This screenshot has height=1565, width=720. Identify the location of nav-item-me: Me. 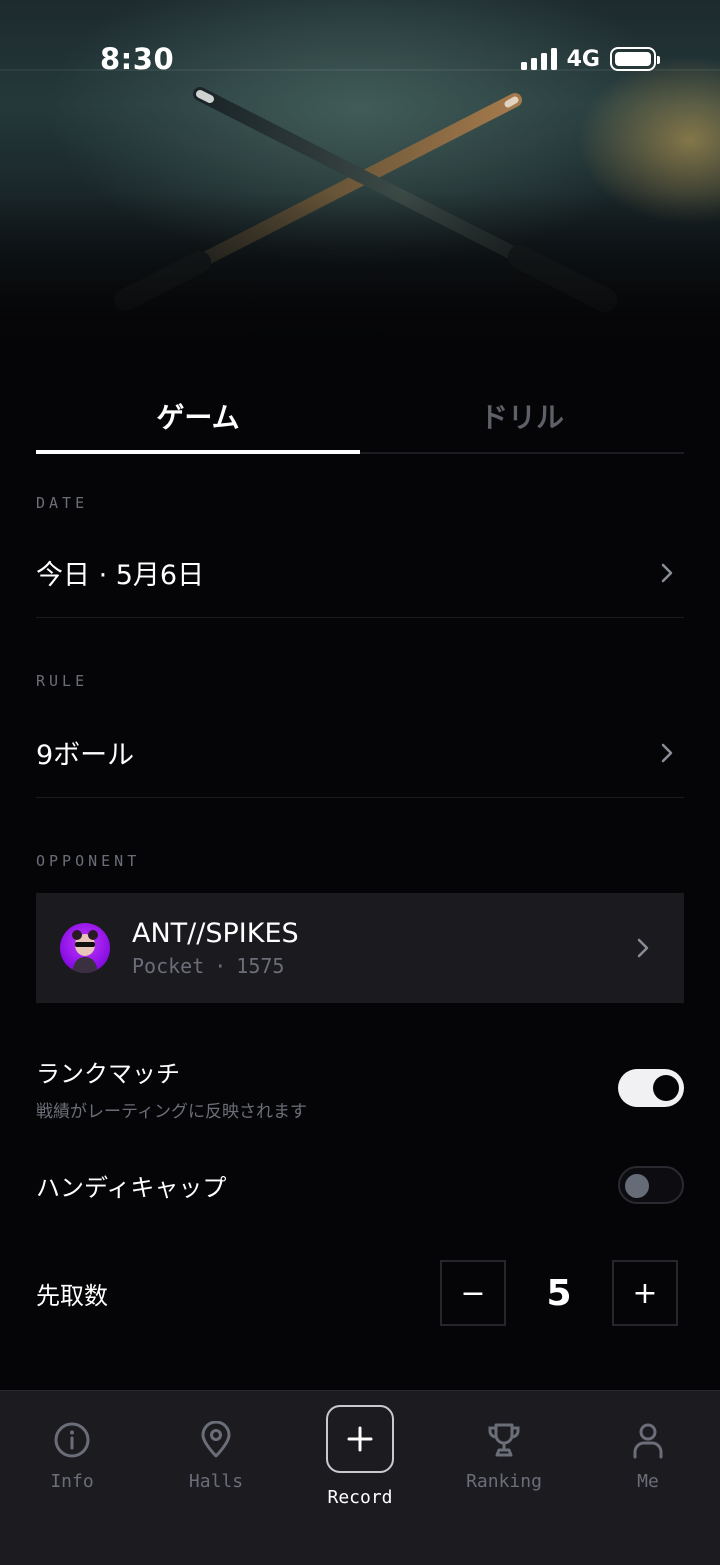
(648, 1478).